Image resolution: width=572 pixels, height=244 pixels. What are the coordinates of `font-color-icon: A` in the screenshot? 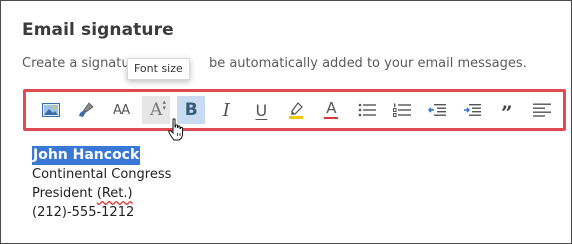 It's located at (331, 109).